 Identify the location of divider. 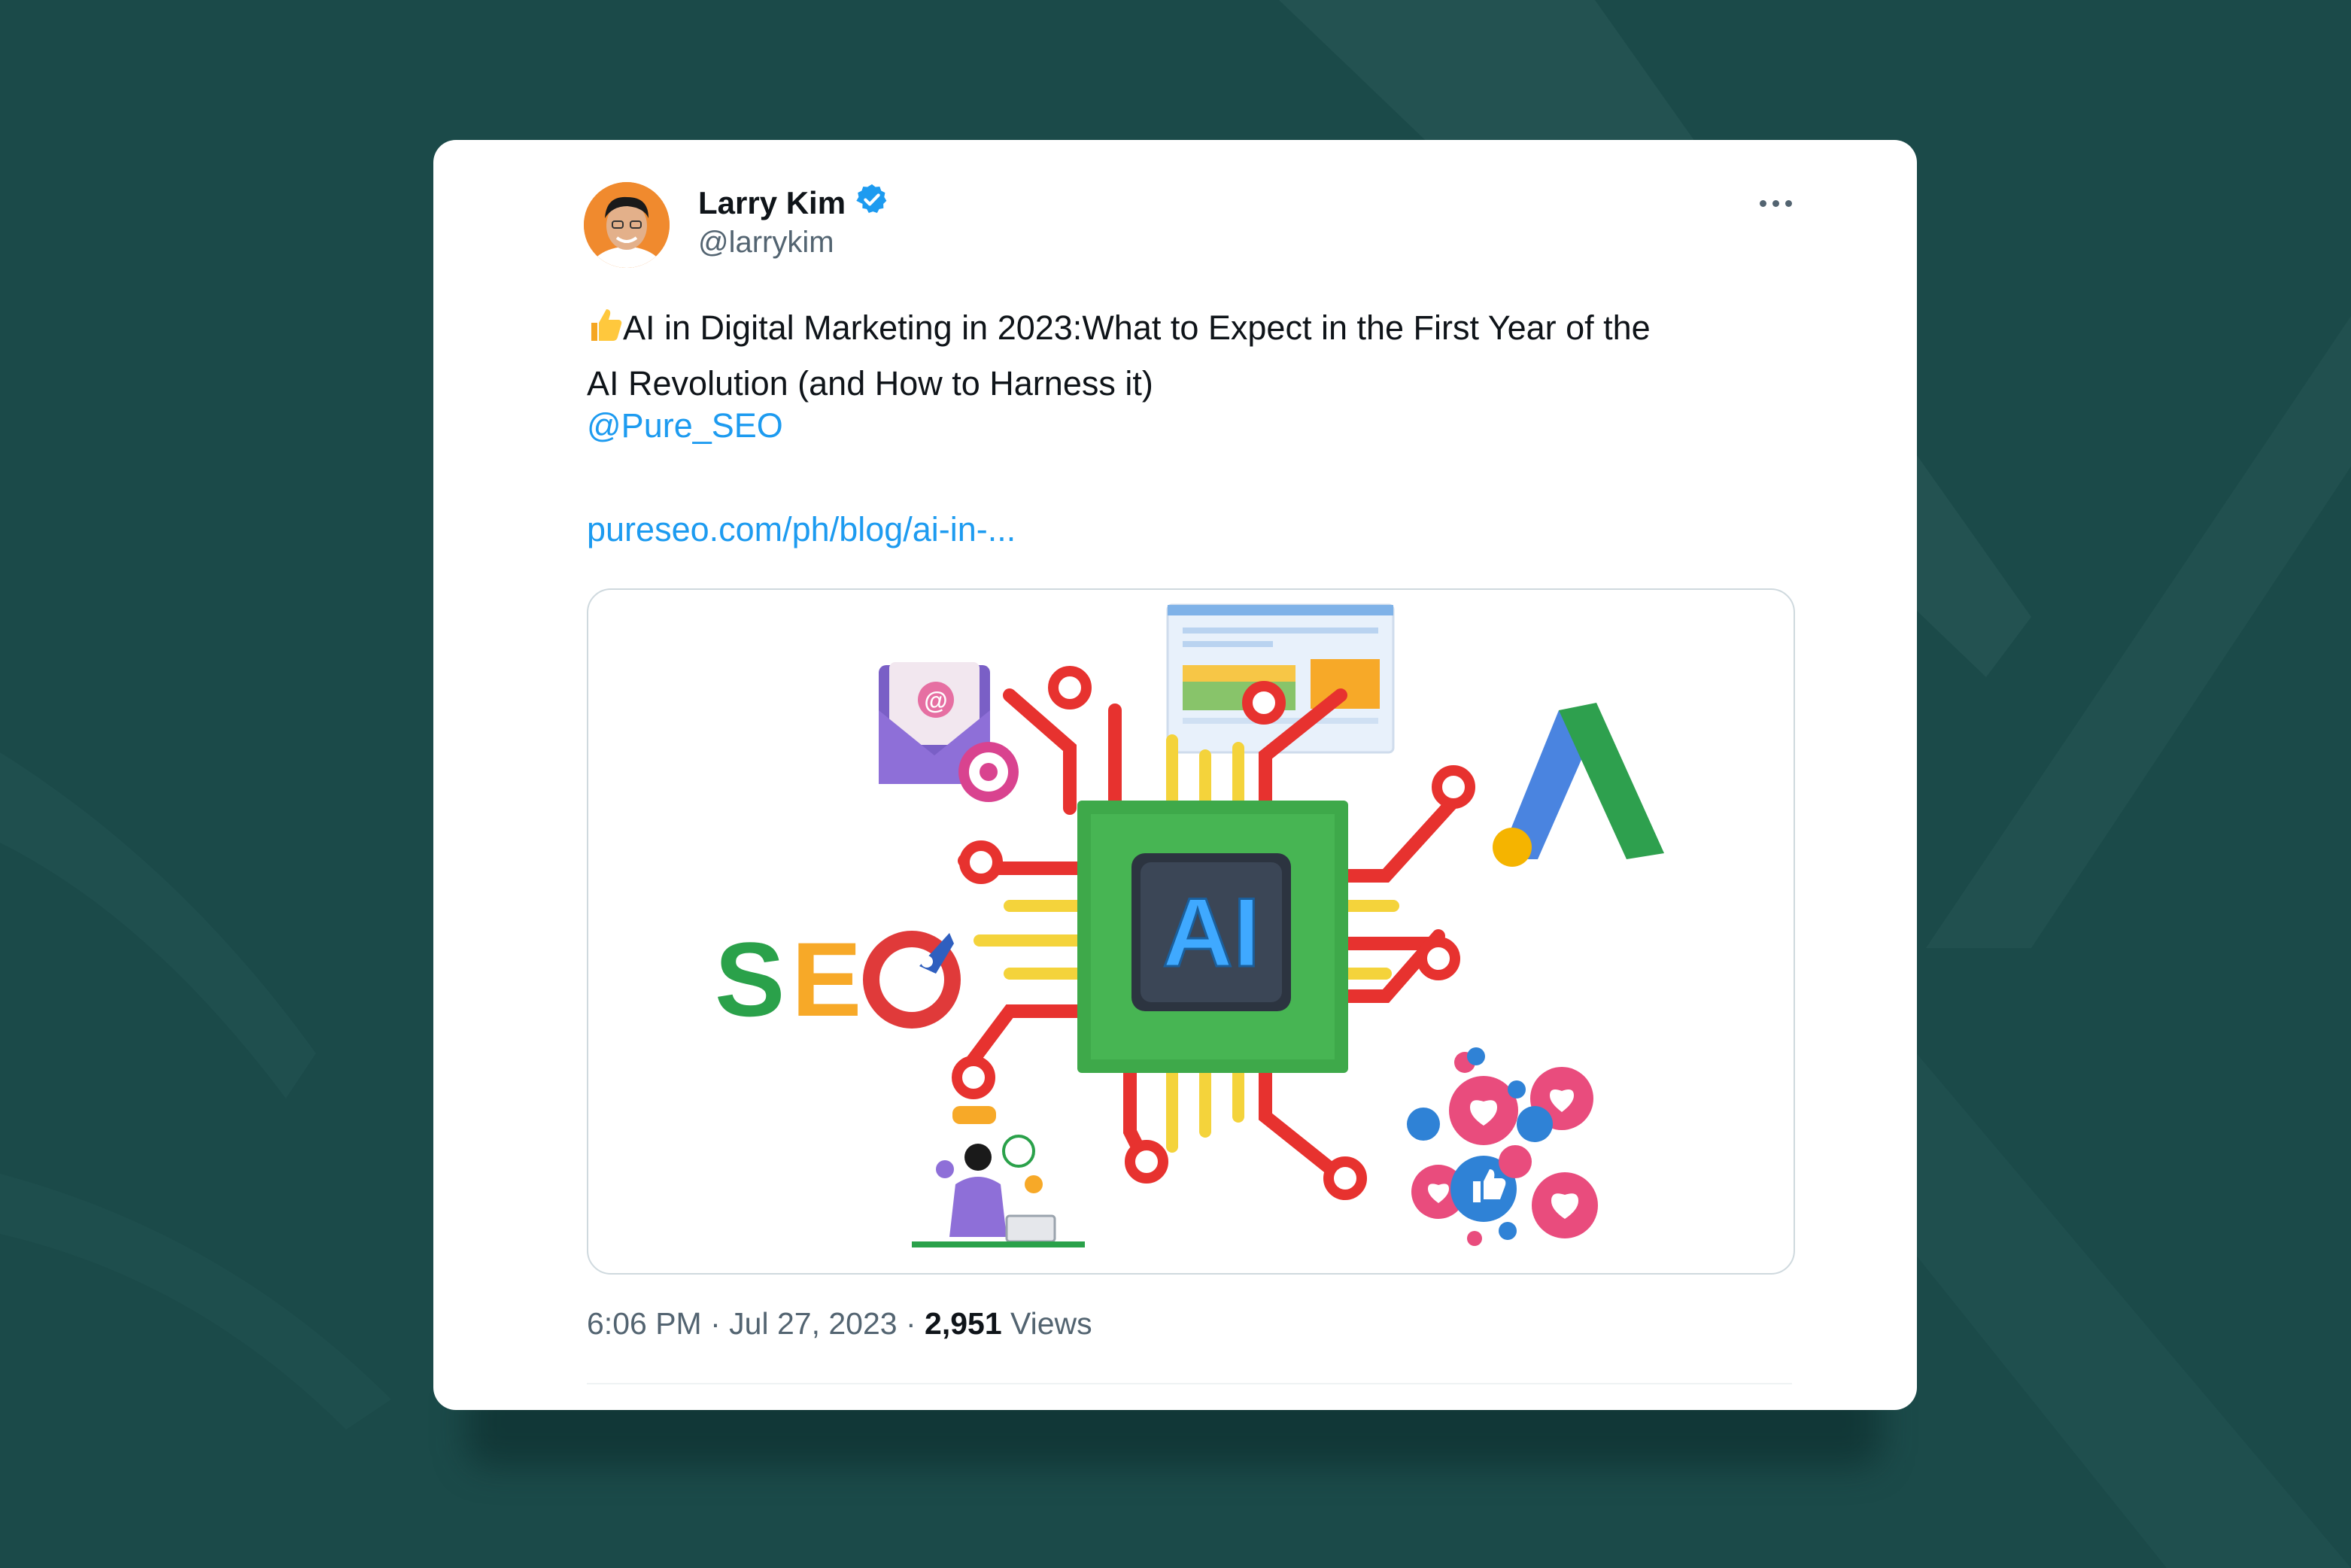
(1189, 1383).